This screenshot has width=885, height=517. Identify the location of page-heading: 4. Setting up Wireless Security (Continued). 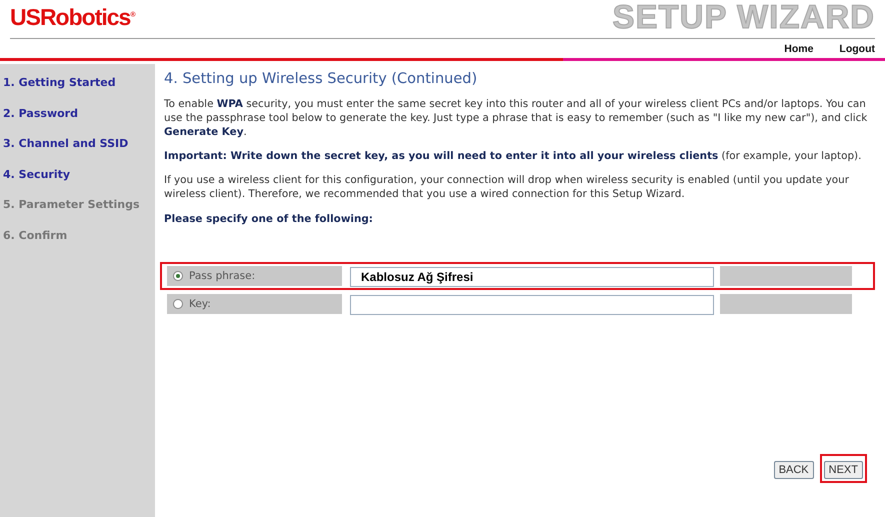
(321, 79).